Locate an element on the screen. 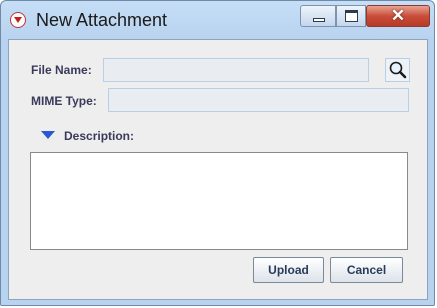 The height and width of the screenshot is (308, 437). window-title: New Attachment is located at coordinates (102, 20).